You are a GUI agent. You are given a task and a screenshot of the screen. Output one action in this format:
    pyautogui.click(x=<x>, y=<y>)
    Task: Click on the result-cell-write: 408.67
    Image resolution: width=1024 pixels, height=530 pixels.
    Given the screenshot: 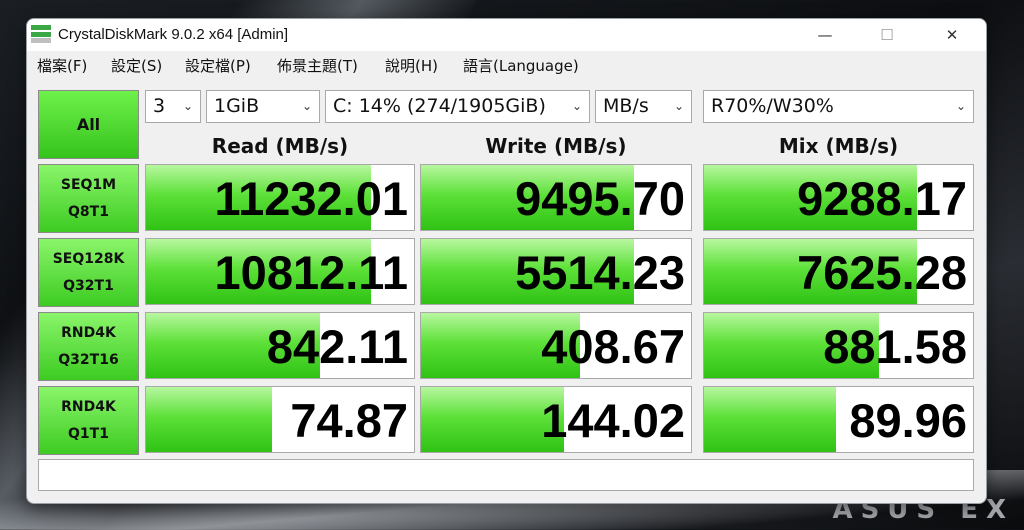 What is the action you would take?
    pyautogui.click(x=556, y=345)
    